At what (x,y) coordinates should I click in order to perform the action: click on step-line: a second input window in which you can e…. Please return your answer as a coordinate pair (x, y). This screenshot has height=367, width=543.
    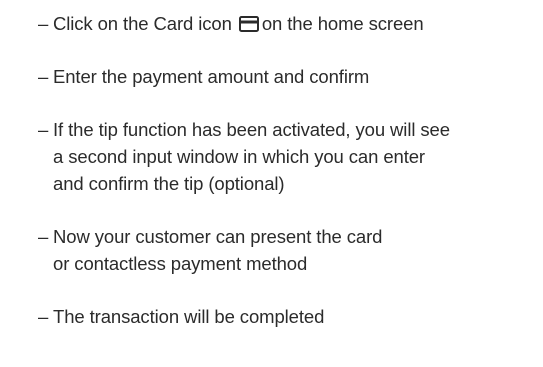
    Looking at the image, I should click on (239, 156).